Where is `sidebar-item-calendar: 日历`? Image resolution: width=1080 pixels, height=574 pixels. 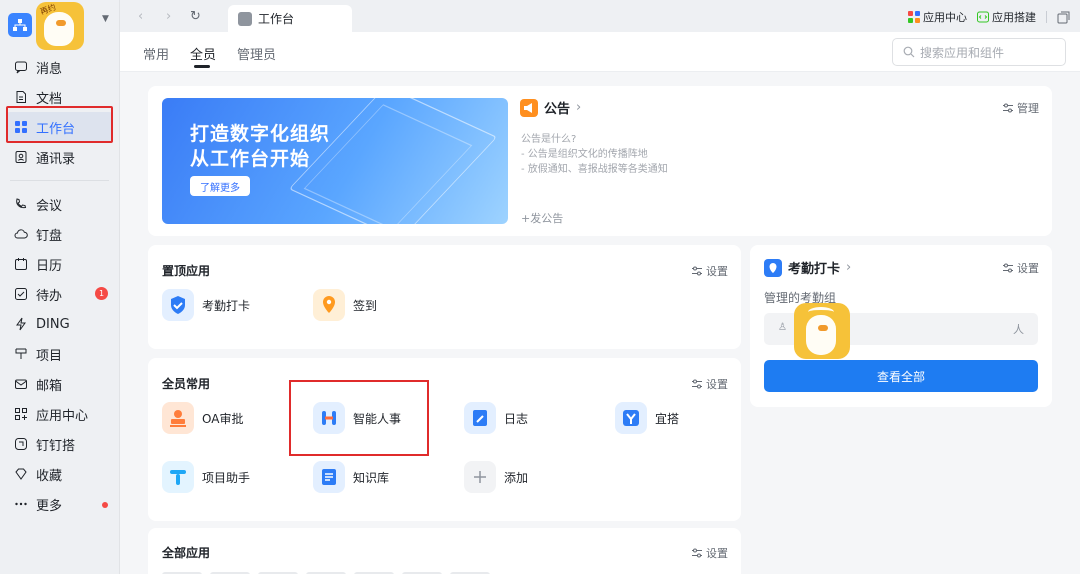
sidebar-item-calendar: 日历 is located at coordinates (59, 264).